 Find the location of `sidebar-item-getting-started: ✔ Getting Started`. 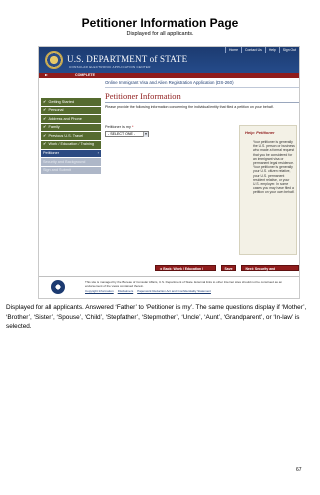

sidebar-item-getting-started: ✔ Getting Started is located at coordinates (71, 102).